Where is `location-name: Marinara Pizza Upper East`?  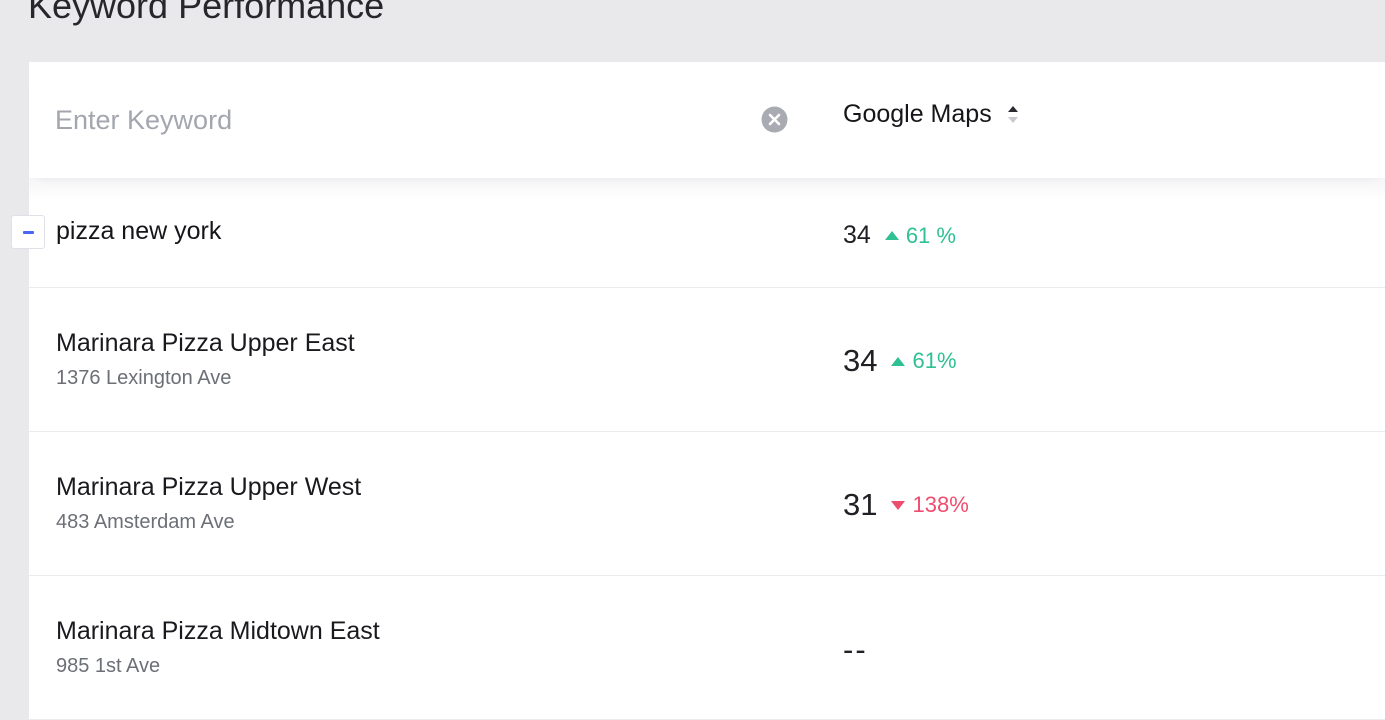 location-name: Marinara Pizza Upper East is located at coordinates (205, 343).